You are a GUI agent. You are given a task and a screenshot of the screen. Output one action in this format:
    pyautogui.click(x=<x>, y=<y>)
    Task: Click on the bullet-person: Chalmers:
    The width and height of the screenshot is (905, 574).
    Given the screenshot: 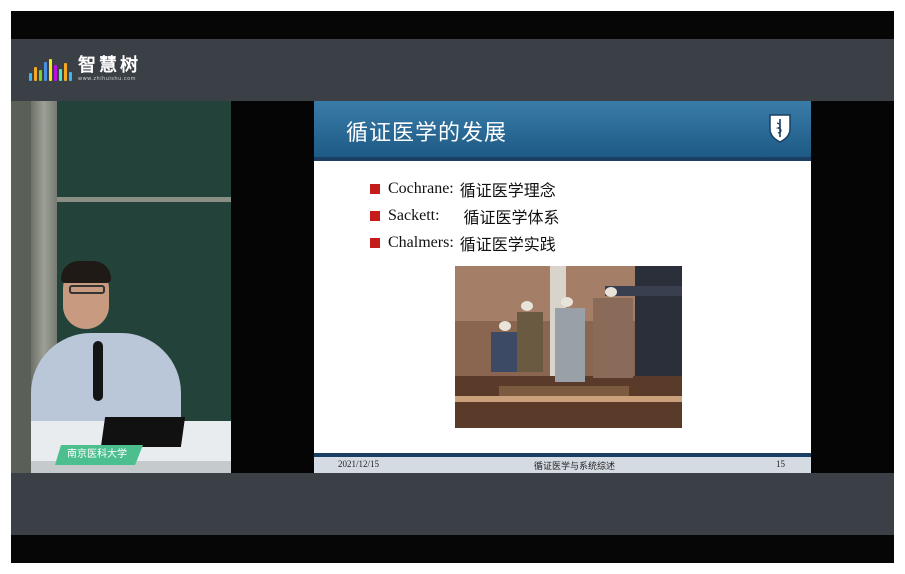 What is the action you would take?
    pyautogui.click(x=421, y=242)
    